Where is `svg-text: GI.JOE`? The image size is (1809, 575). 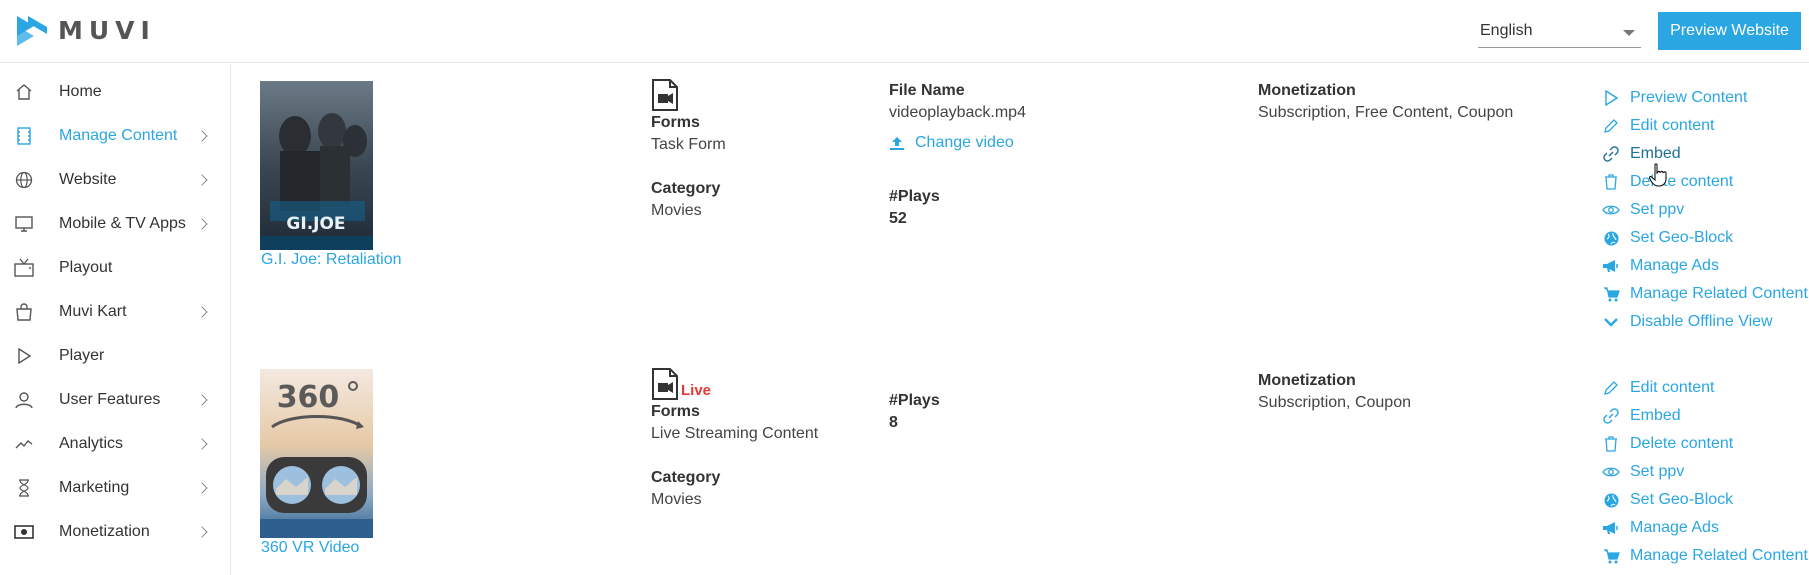
svg-text: GI.JOE is located at coordinates (315, 224).